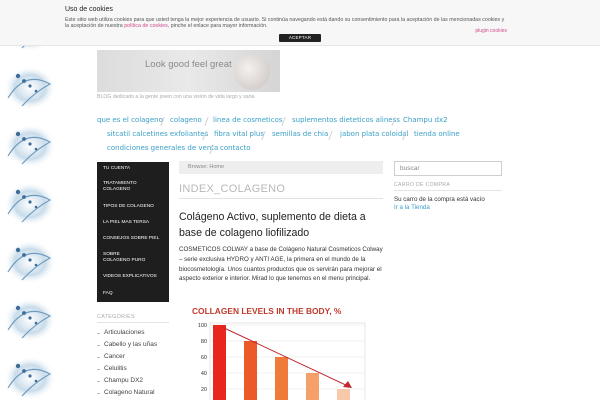  What do you see at coordinates (412, 207) in the screenshot?
I see `go-to-store-link: Ir a la Tienda` at bounding box center [412, 207].